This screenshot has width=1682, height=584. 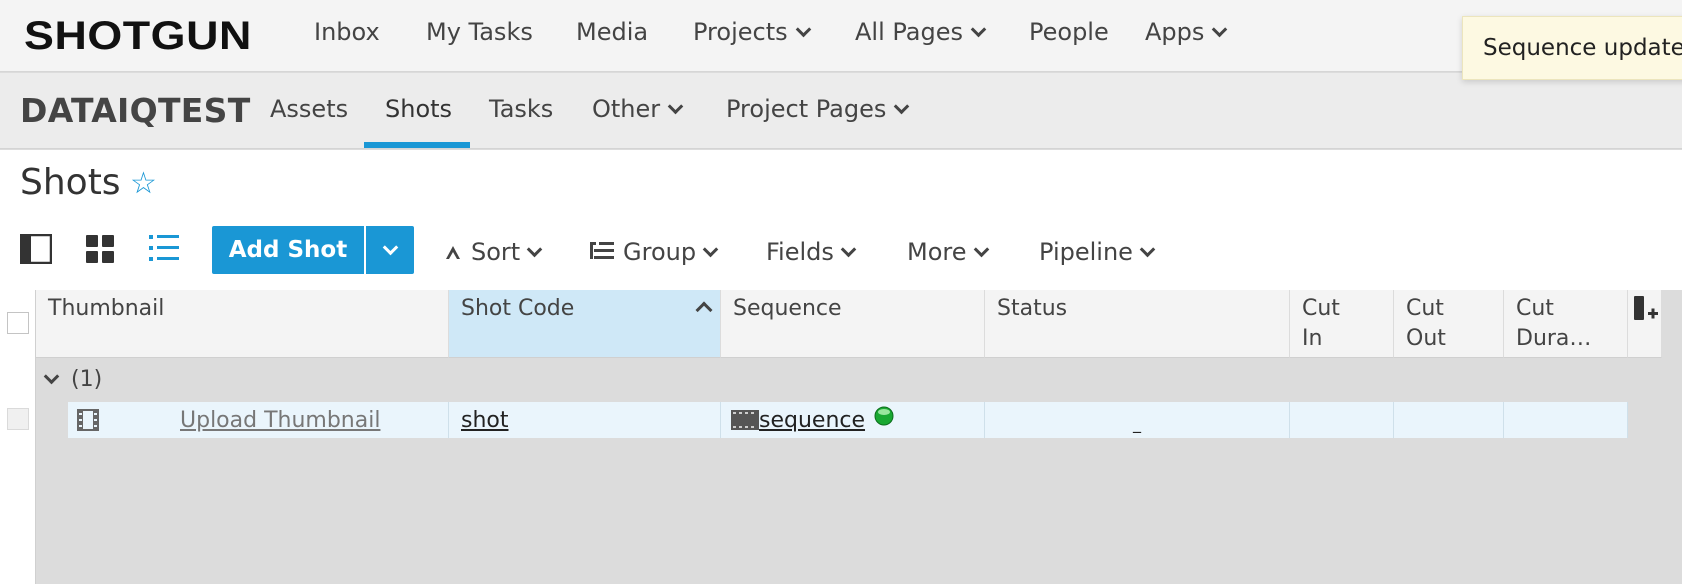 What do you see at coordinates (806, 109) in the screenshot?
I see `tab-label: Project Pages` at bounding box center [806, 109].